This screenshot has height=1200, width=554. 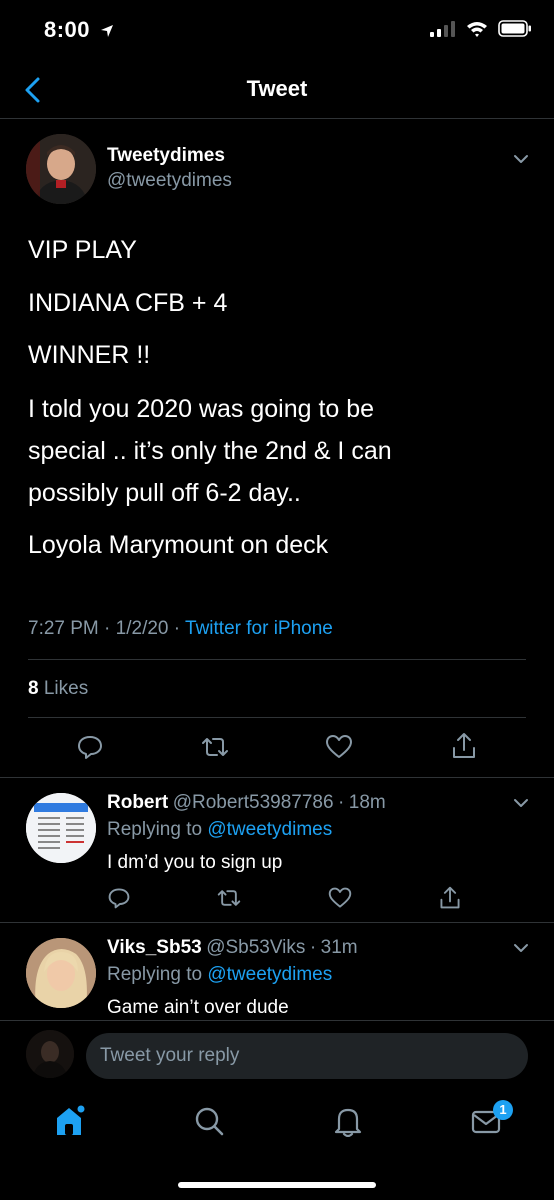 What do you see at coordinates (154, 947) in the screenshot?
I see `reply-author-name: Viks_Sb53` at bounding box center [154, 947].